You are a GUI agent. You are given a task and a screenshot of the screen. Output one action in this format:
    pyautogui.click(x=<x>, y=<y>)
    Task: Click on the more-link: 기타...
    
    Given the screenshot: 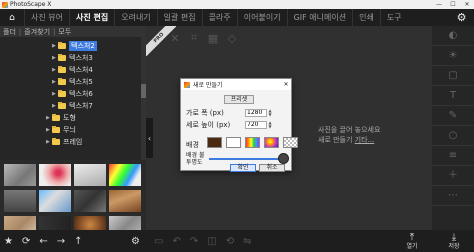 What is the action you would take?
    pyautogui.click(x=365, y=140)
    